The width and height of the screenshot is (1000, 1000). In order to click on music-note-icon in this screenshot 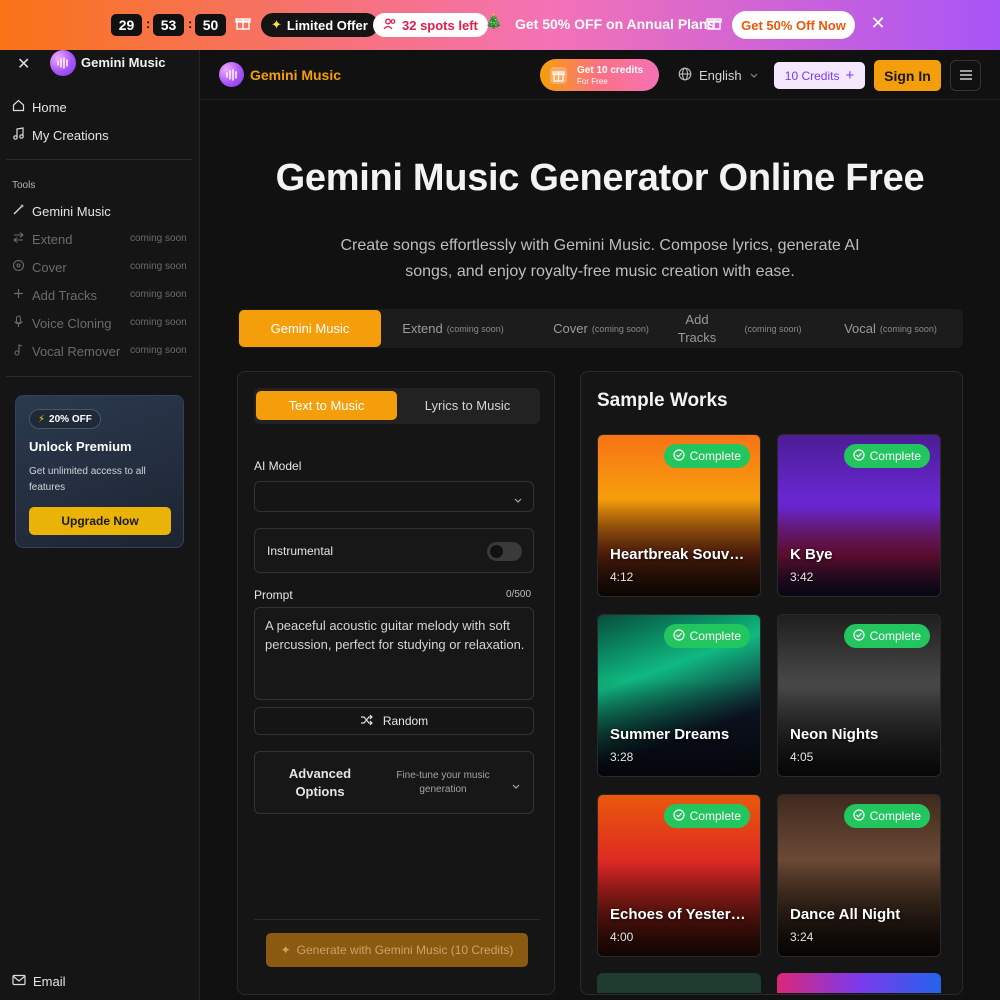, I will do `click(18, 135)`.